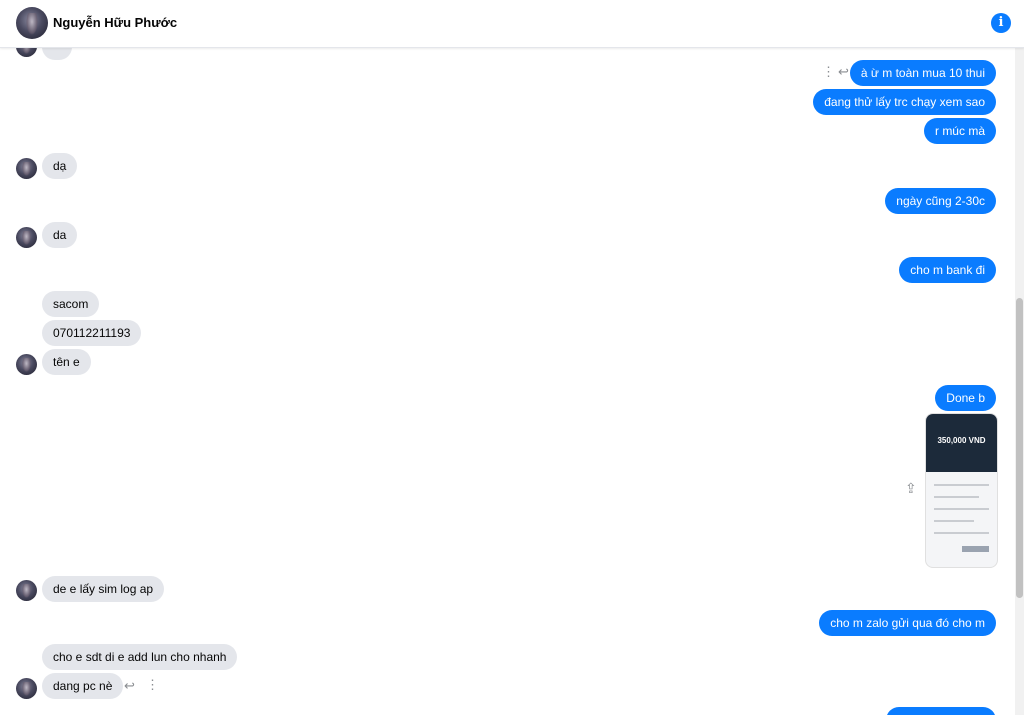 The width and height of the screenshot is (1024, 715). I want to click on chat-header: Nguyễn Hữu Phước i, so click(512, 24).